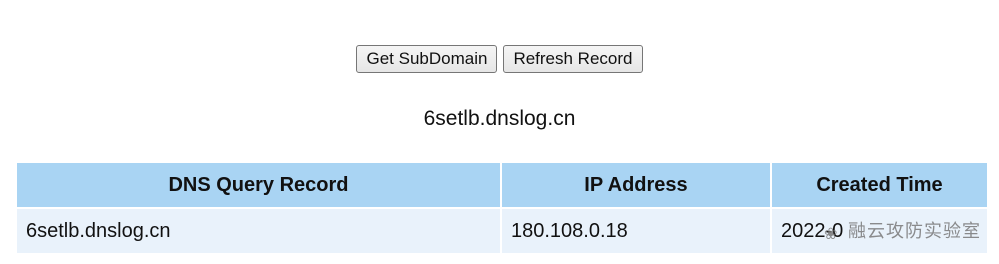 The image size is (999, 264). What do you see at coordinates (259, 185) in the screenshot?
I see `header-dns-query-record: DNS Query Record` at bounding box center [259, 185].